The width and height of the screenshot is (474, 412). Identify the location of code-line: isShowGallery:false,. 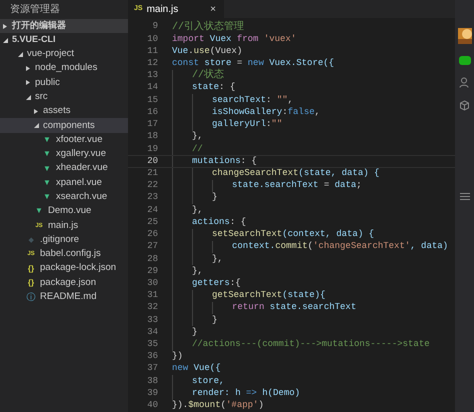
(266, 112).